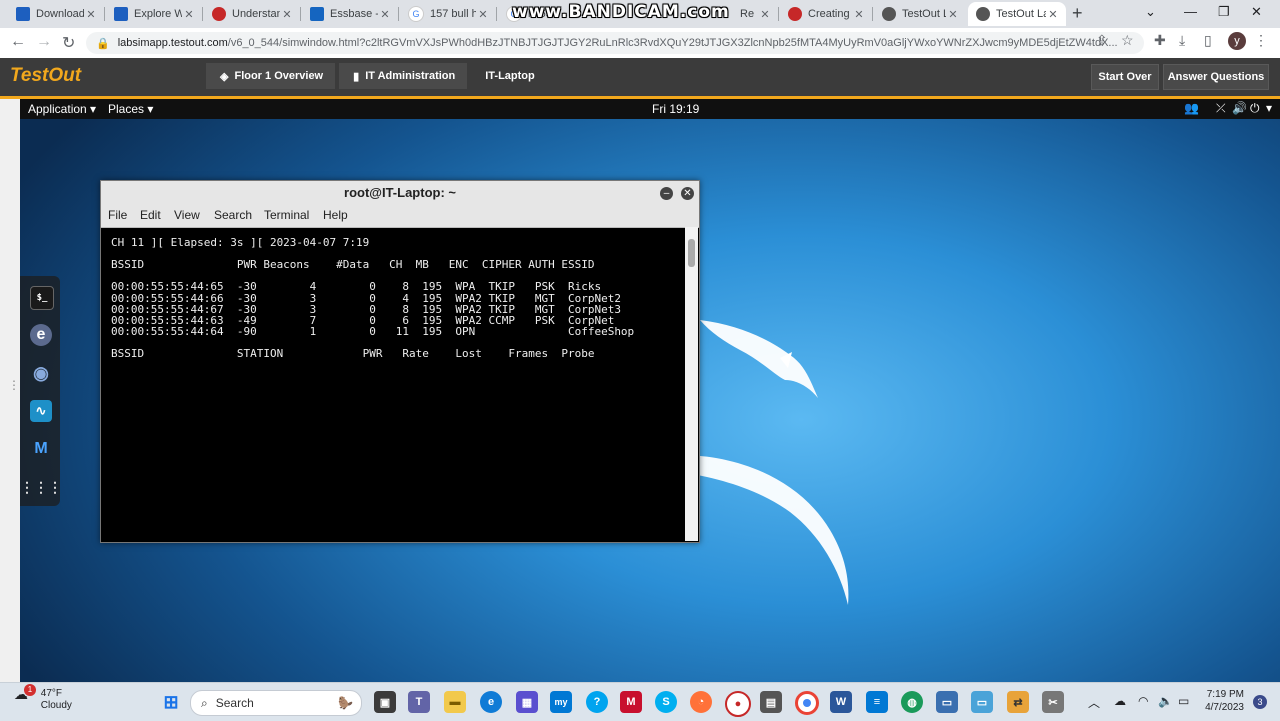 This screenshot has height=721, width=1280. Describe the element at coordinates (62, 109) in the screenshot. I see `application-menu: Application ▾` at that location.